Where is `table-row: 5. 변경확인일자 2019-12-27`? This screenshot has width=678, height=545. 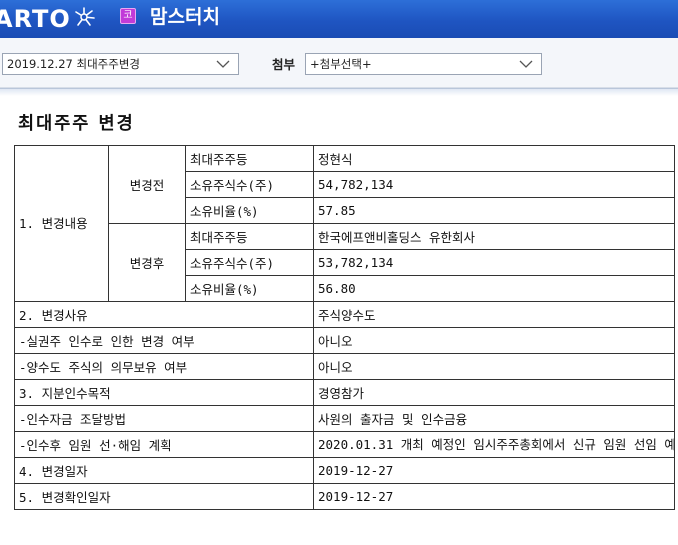
table-row: 5. 변경확인일자 2019-12-27 is located at coordinates (344, 496).